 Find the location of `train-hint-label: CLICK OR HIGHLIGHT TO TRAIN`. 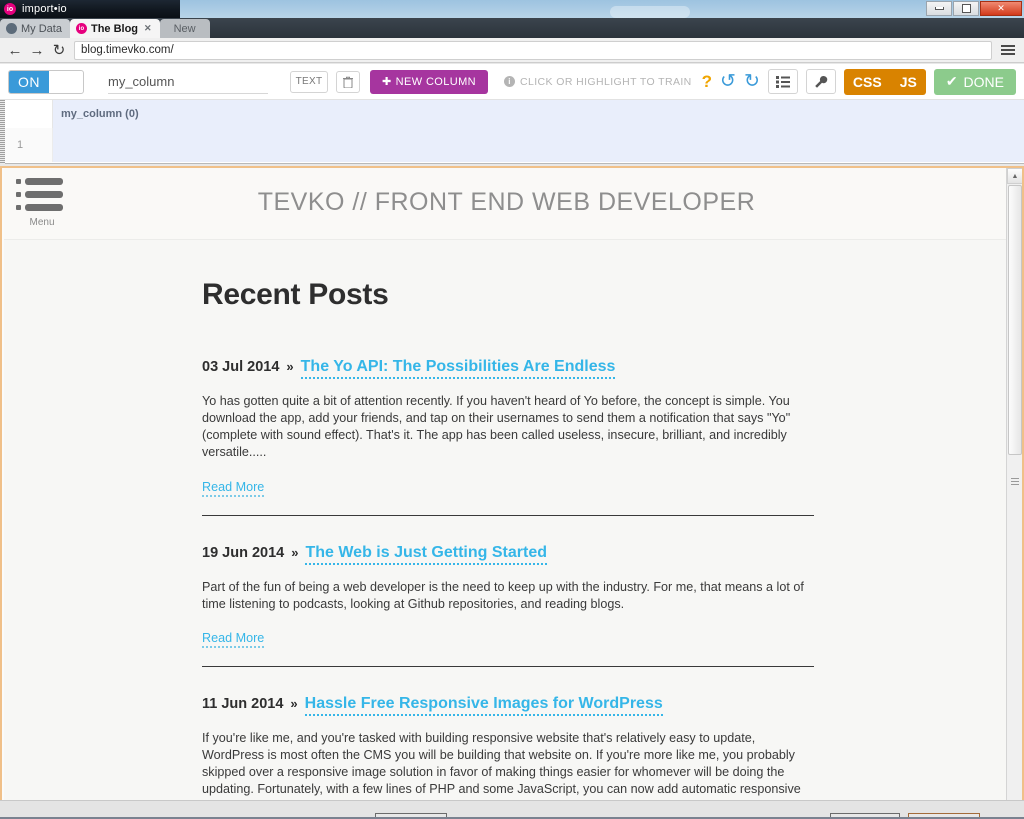

train-hint-label: CLICK OR HIGHLIGHT TO TRAIN is located at coordinates (606, 81).